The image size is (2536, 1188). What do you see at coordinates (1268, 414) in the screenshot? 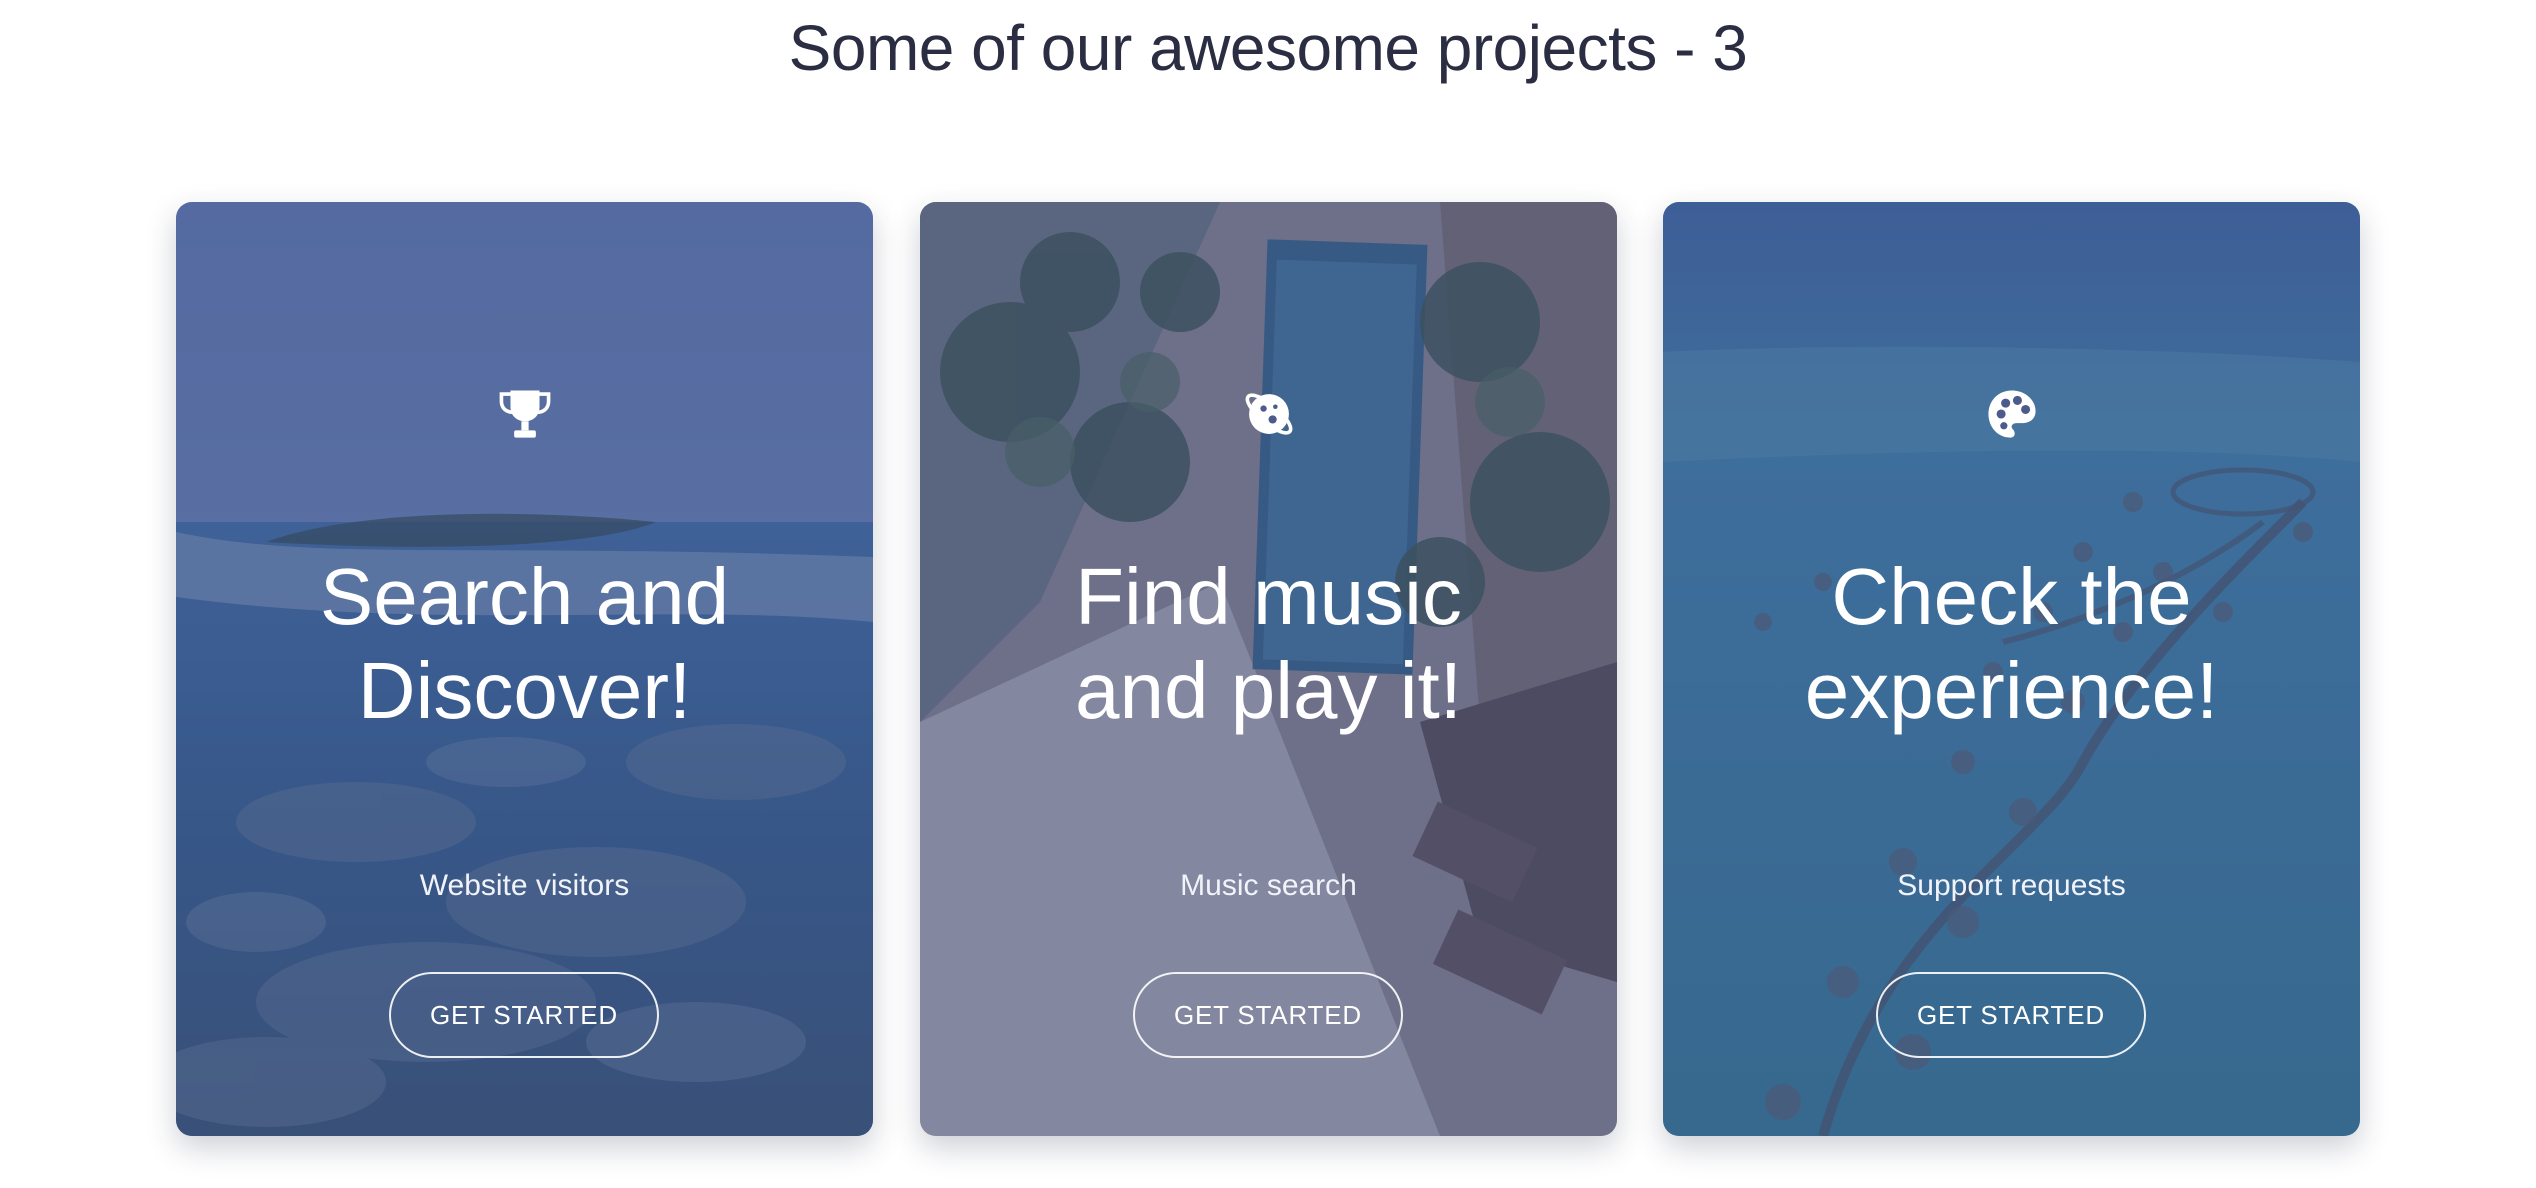
I see `planet-icon` at bounding box center [1268, 414].